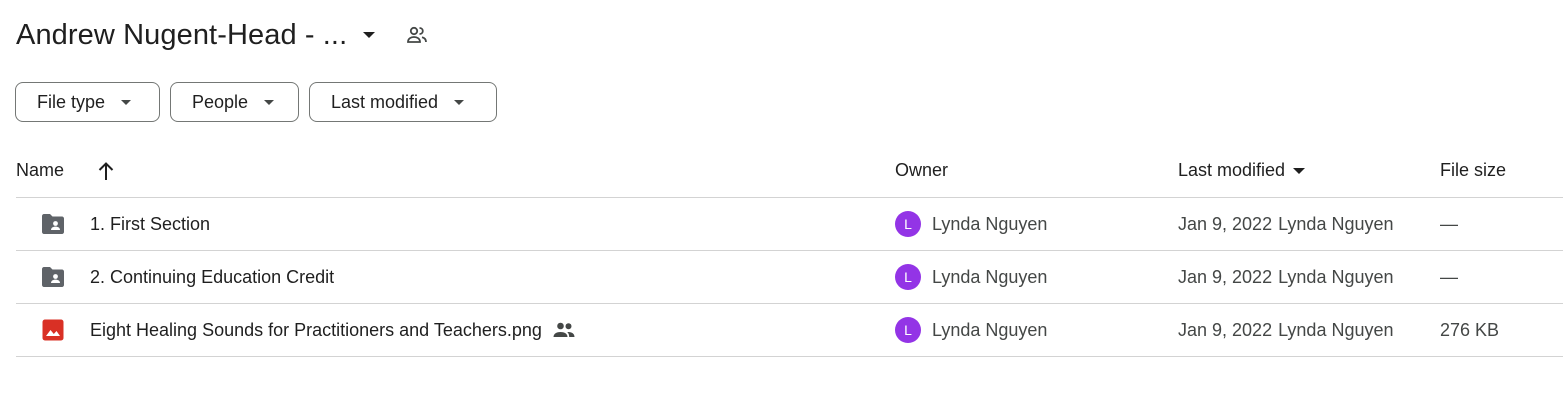 This screenshot has height=401, width=1563. I want to click on people-filter: People, so click(234, 102).